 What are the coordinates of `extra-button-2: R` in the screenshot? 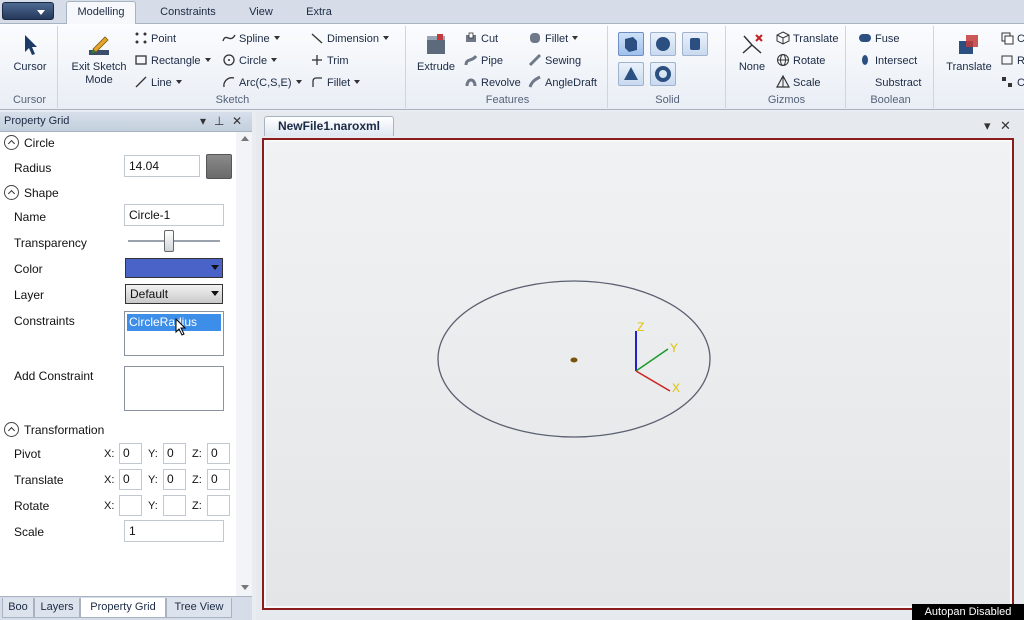 It's located at (1012, 61).